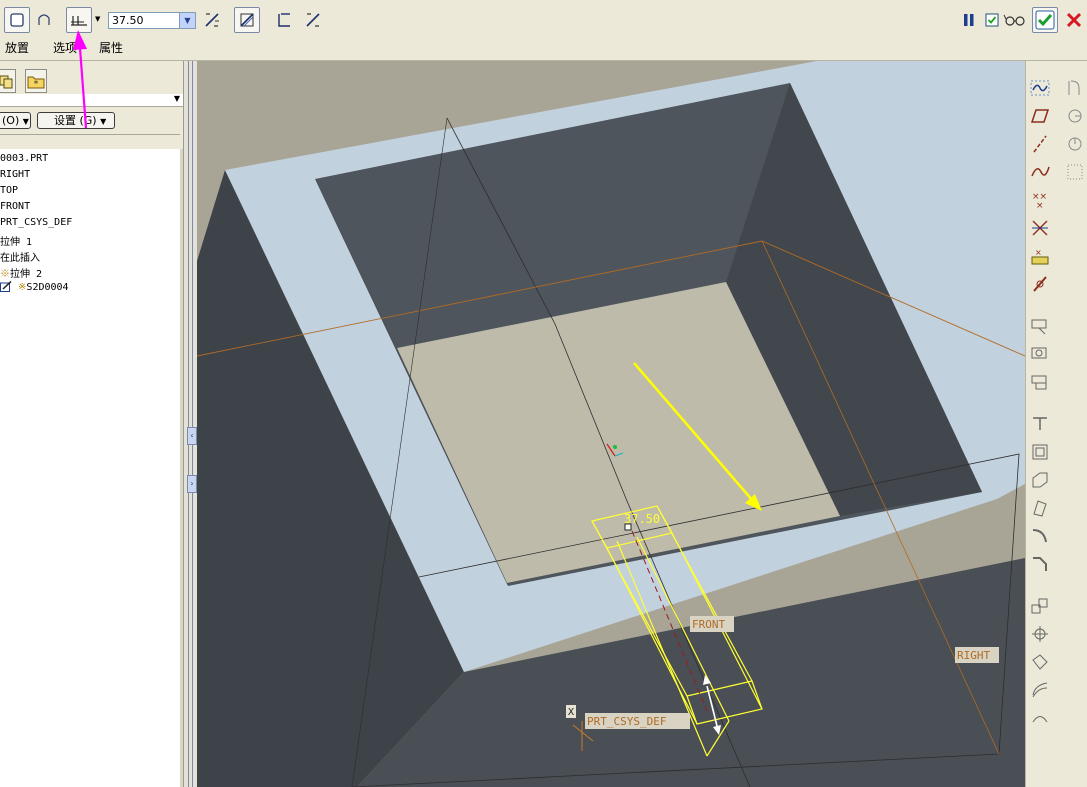 This screenshot has width=1087, height=787. I want to click on model-tree-icon, so click(8, 81).